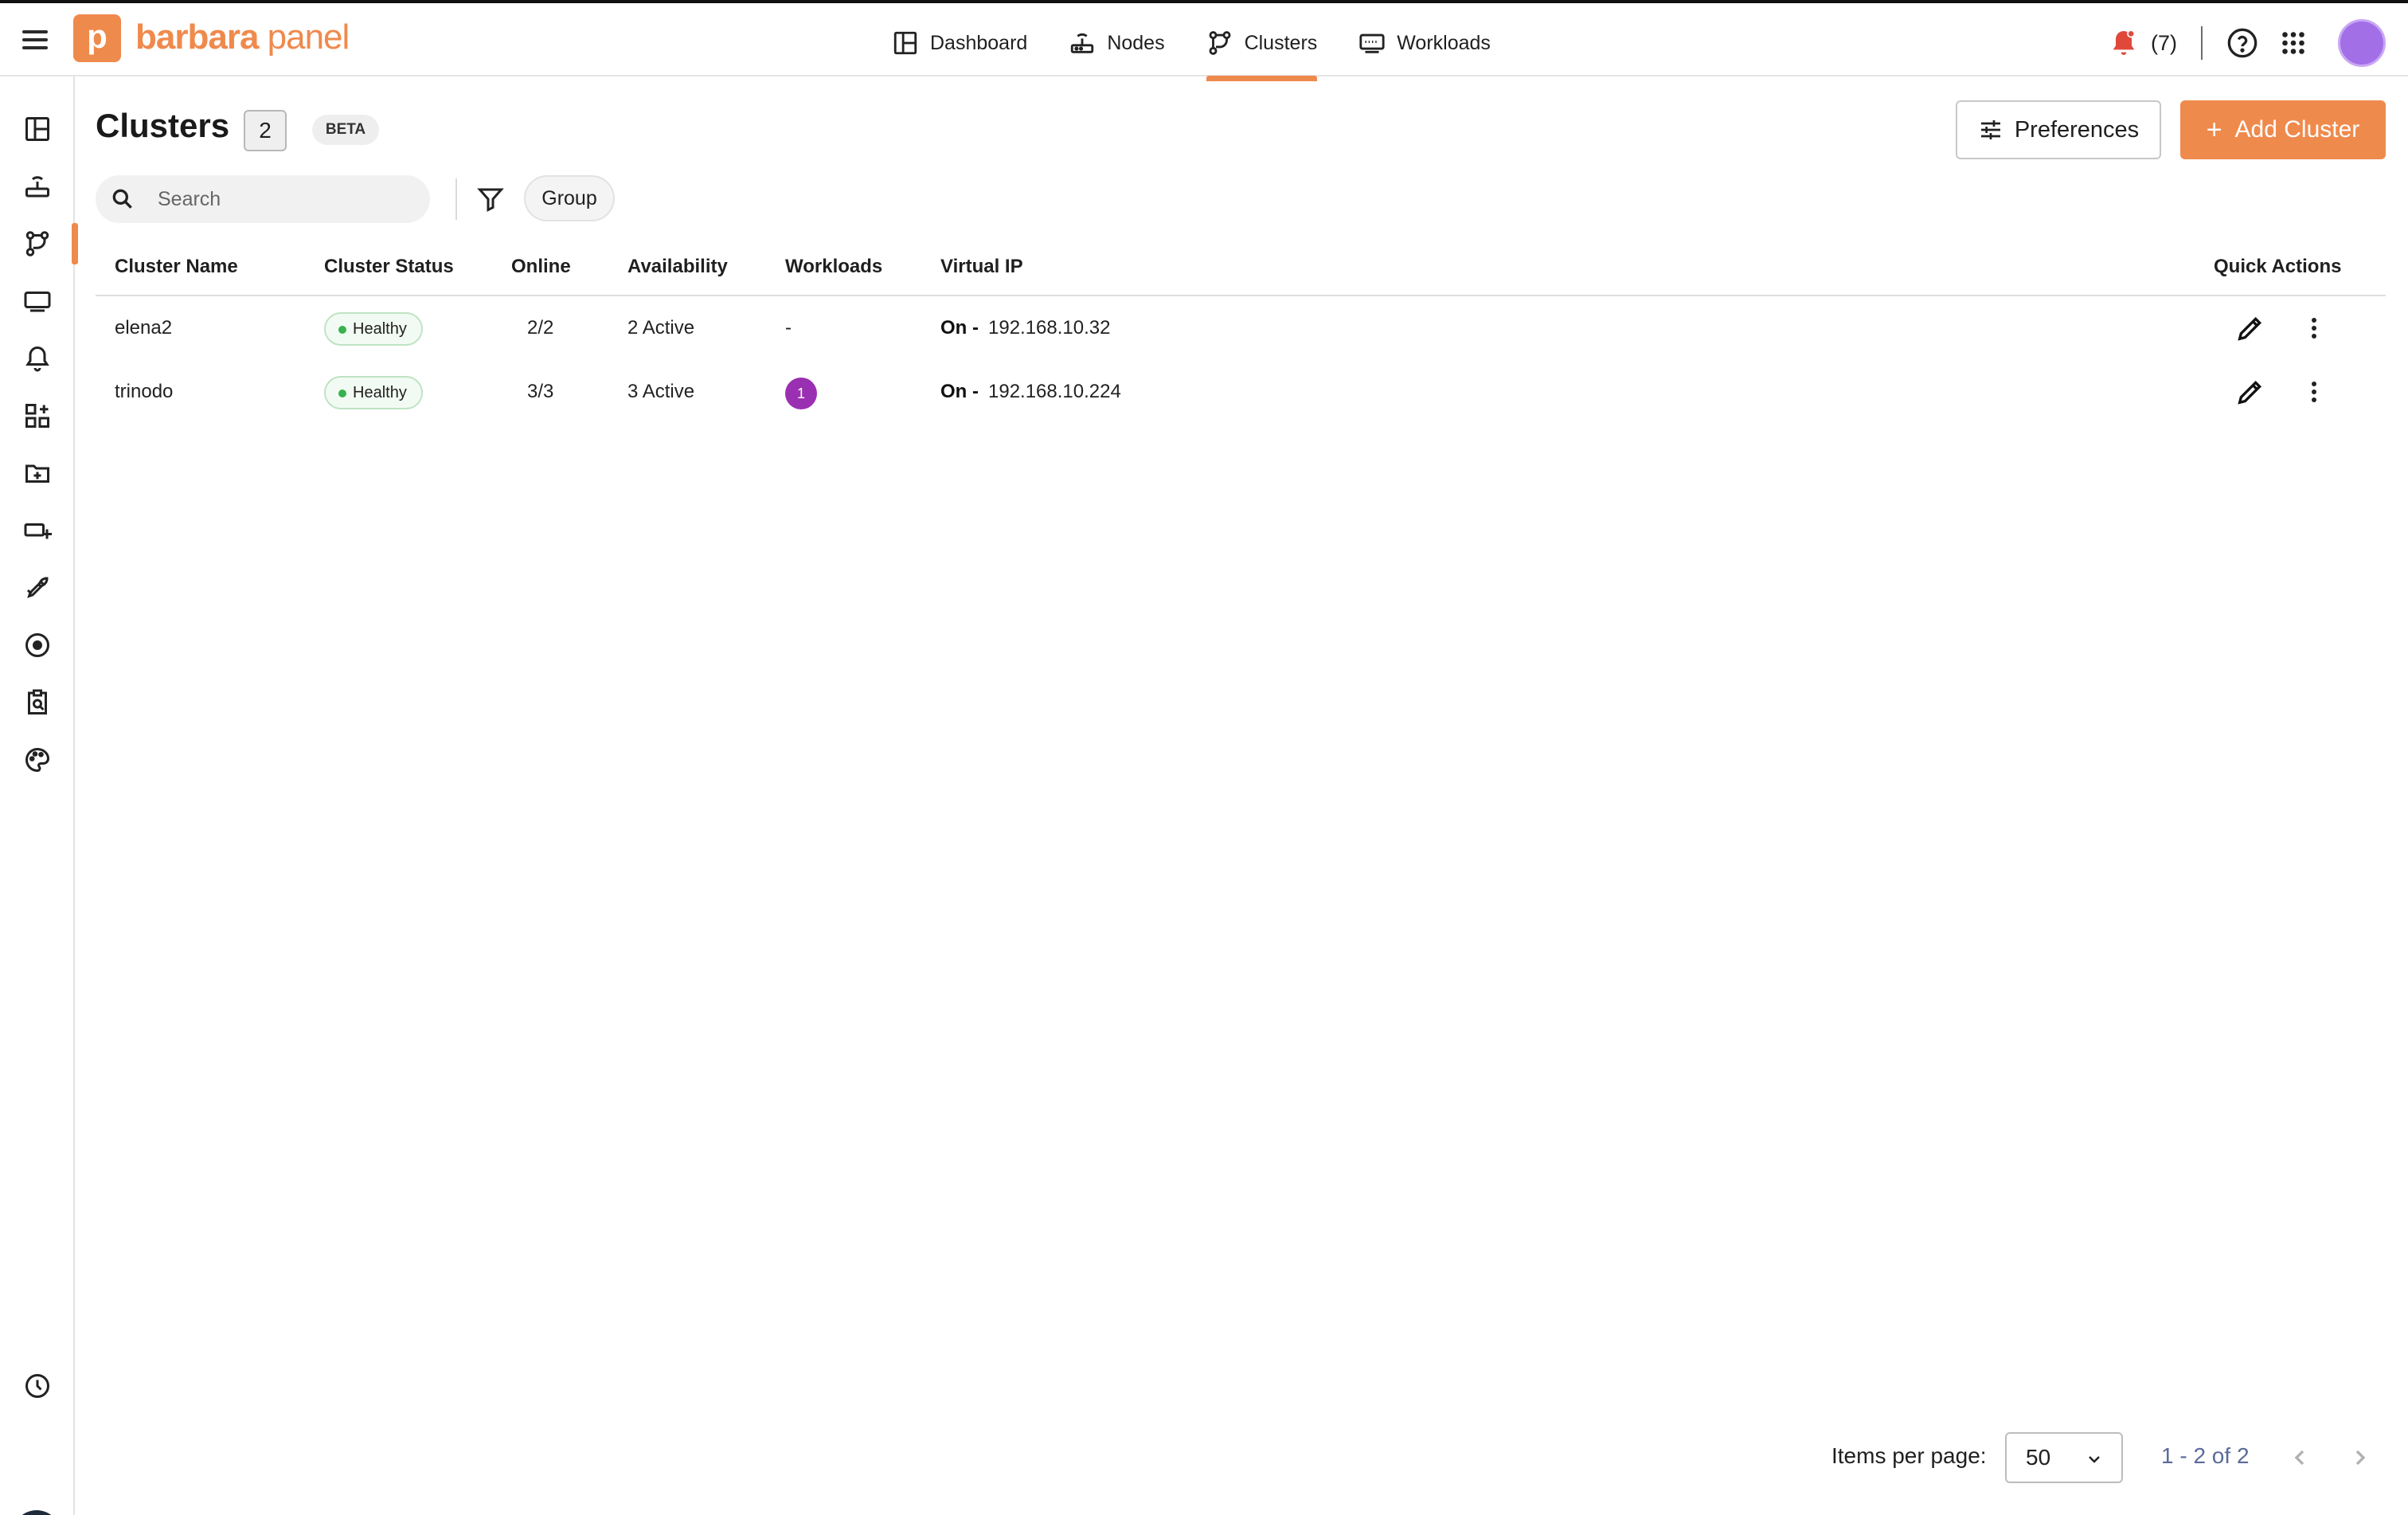 The width and height of the screenshot is (2408, 1515). I want to click on sidebar-item-dashboard, so click(37, 129).